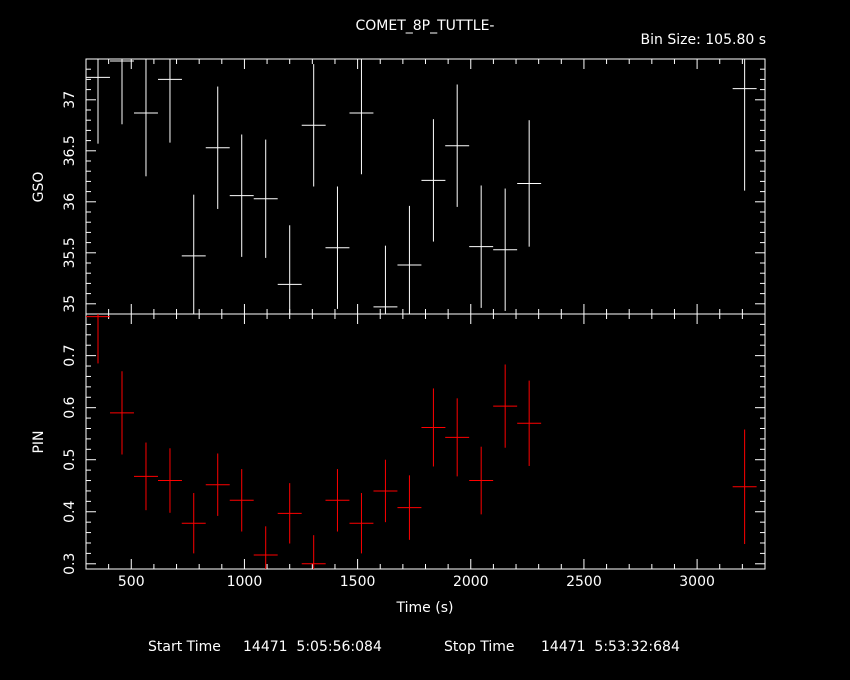 The image size is (850, 680). What do you see at coordinates (312, 647) in the screenshot?
I see `start-time-value: 14471 5:05:56:084` at bounding box center [312, 647].